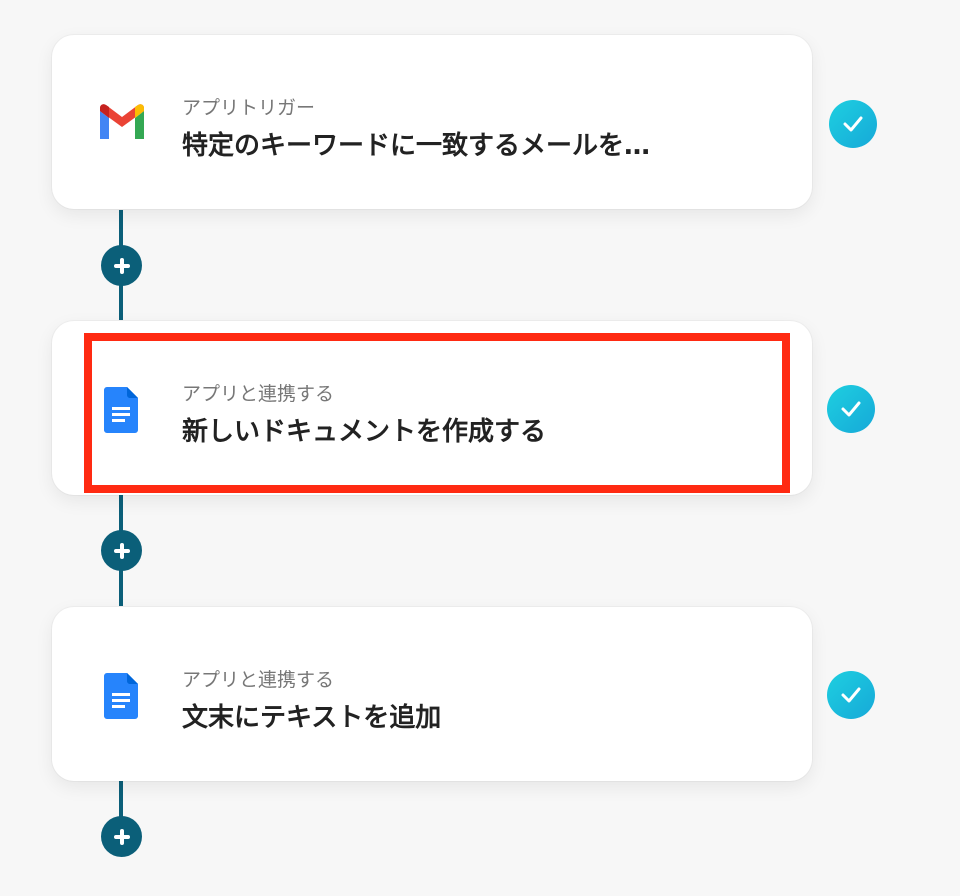 This screenshot has height=896, width=960. I want to click on step-title: 文末にテキストを追加, so click(312, 718).